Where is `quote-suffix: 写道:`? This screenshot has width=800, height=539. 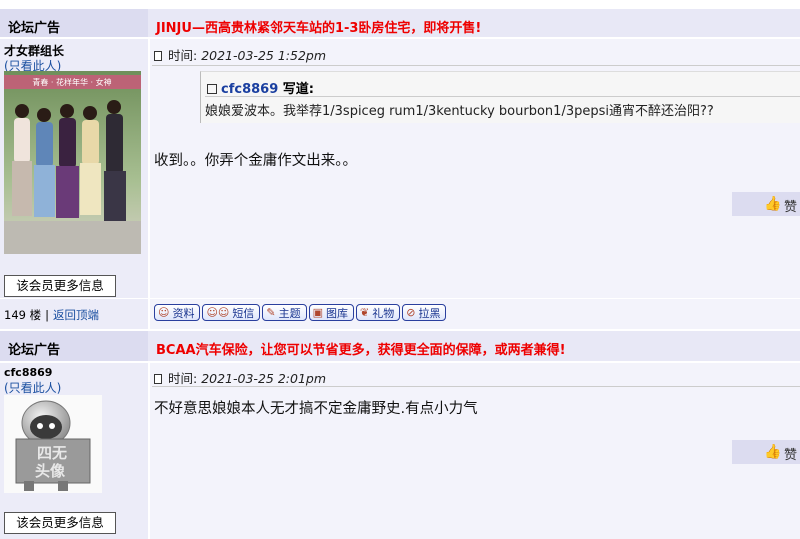 quote-suffix: 写道: is located at coordinates (298, 89).